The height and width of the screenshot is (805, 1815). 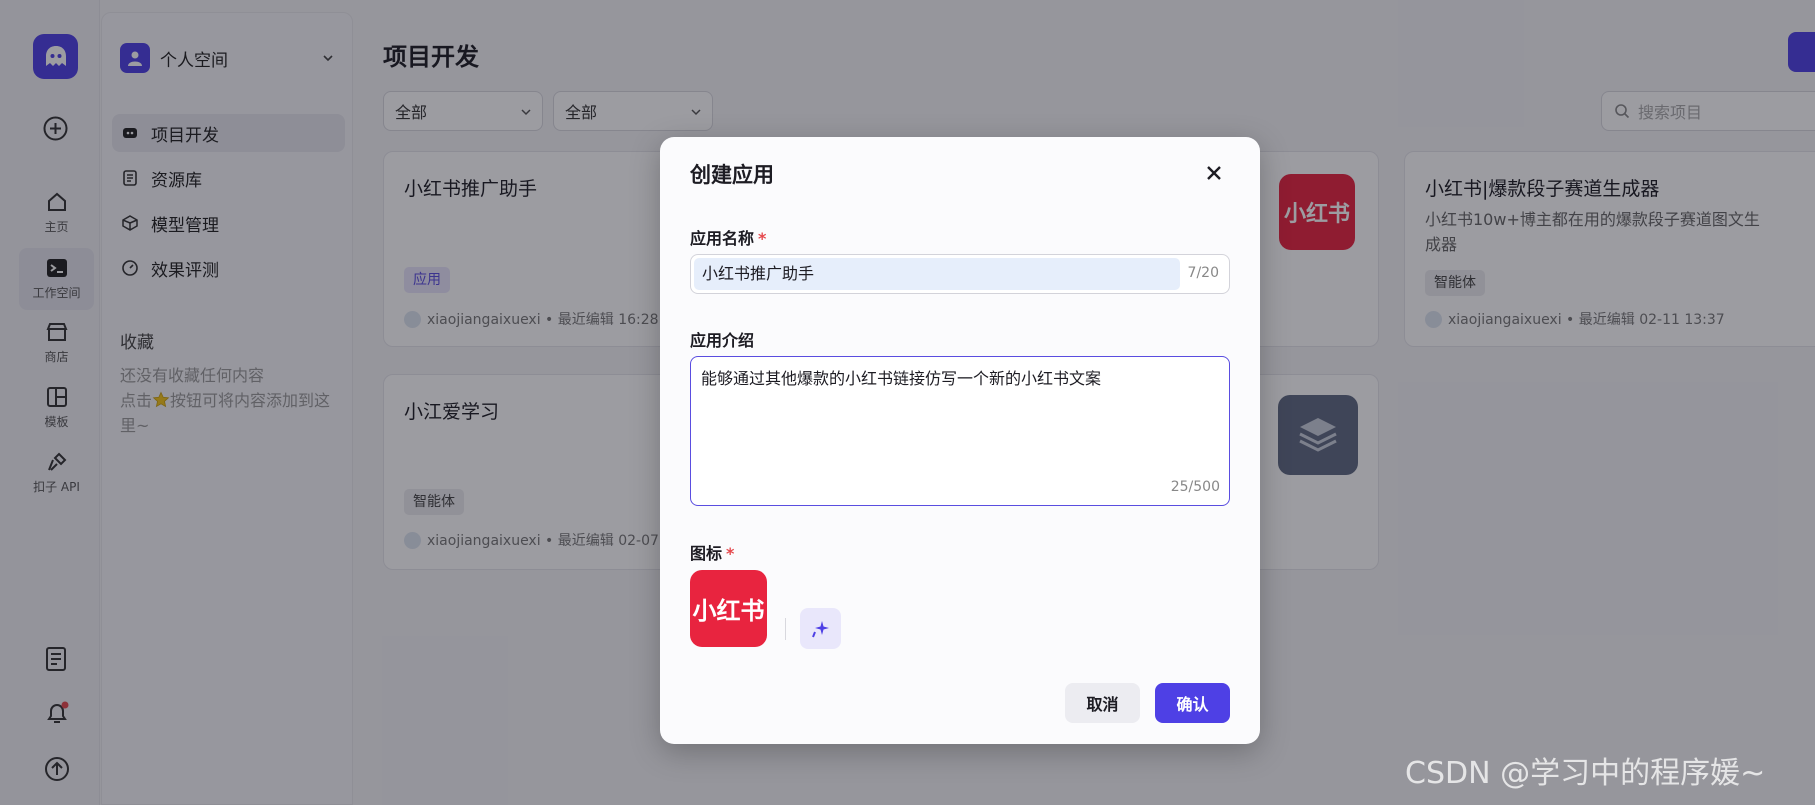 What do you see at coordinates (1214, 173) in the screenshot?
I see `close-icon` at bounding box center [1214, 173].